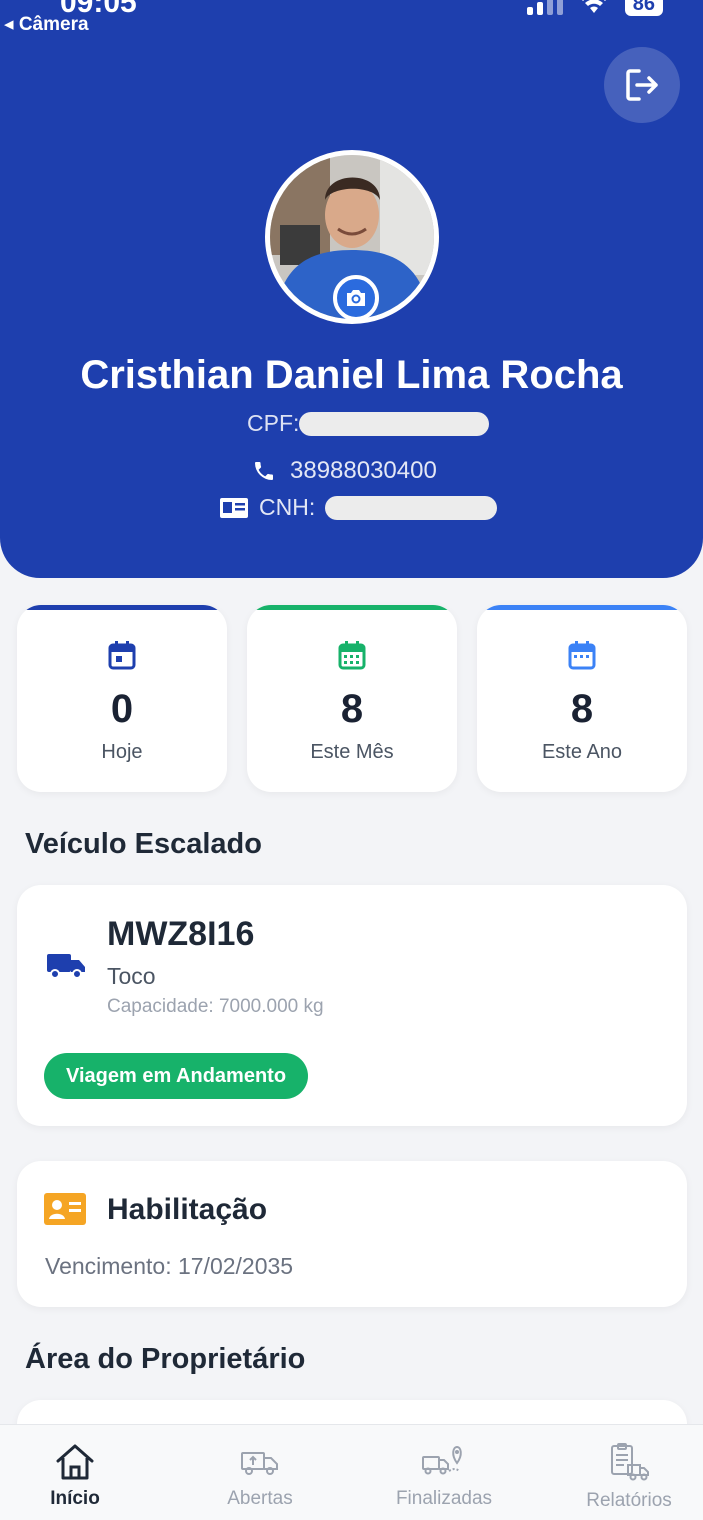  I want to click on cnh-line: CNH:, so click(358, 507).